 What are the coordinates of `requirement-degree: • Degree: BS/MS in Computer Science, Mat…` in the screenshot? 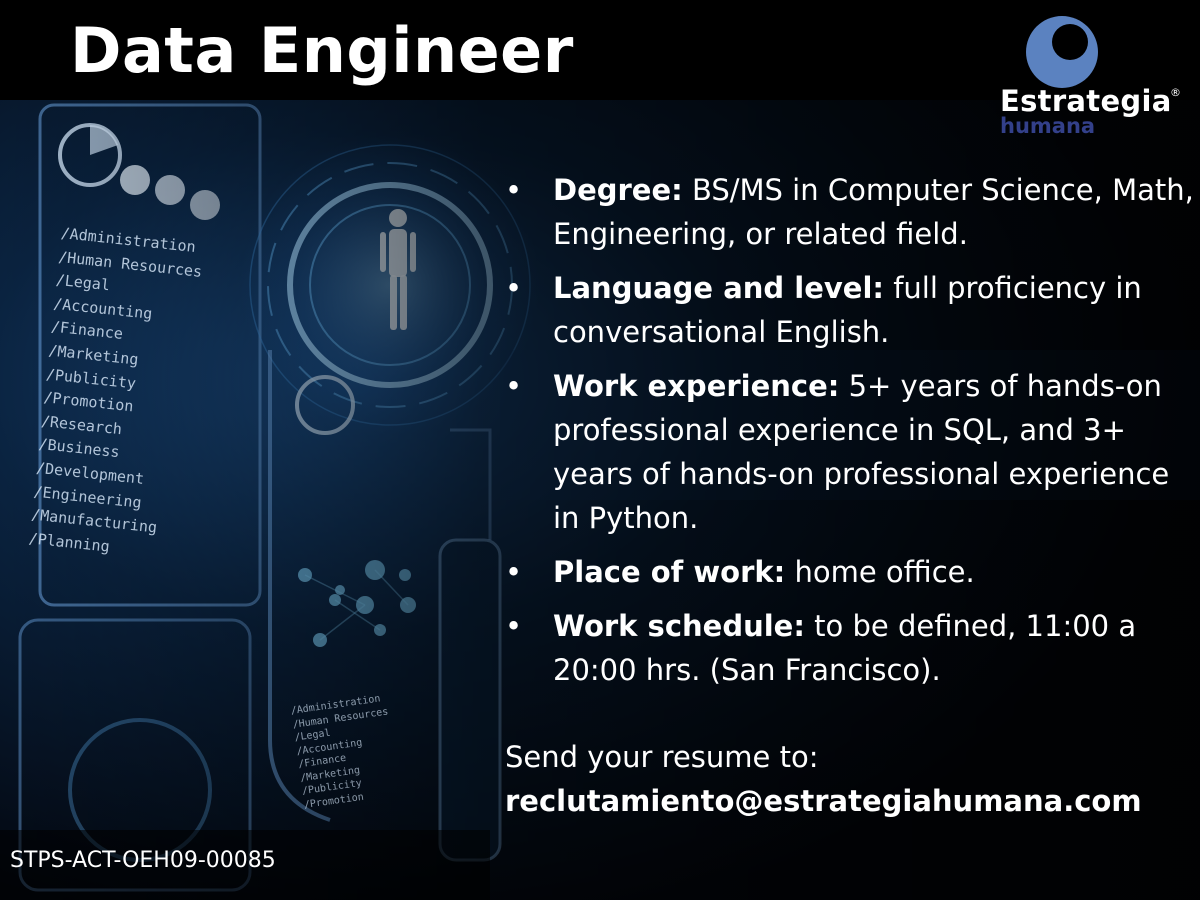 It's located at (850, 212).